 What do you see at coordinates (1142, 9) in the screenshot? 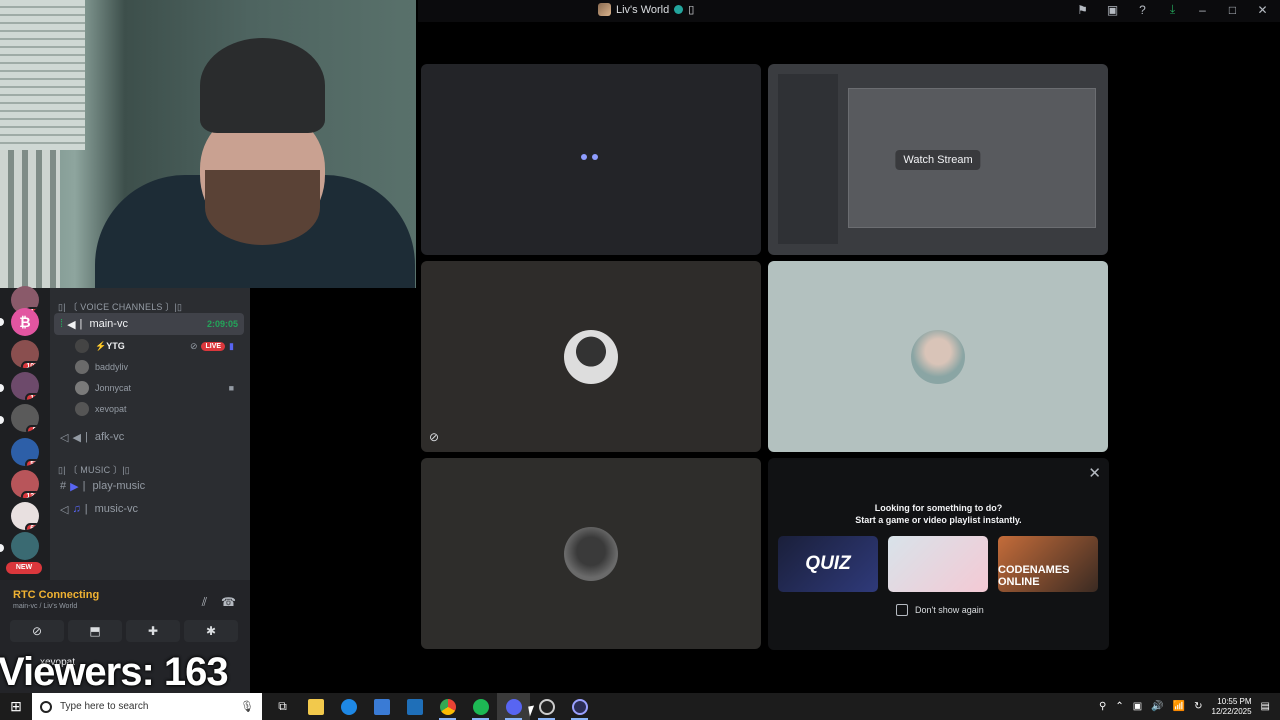
I see `help-icon: ?` at bounding box center [1142, 9].